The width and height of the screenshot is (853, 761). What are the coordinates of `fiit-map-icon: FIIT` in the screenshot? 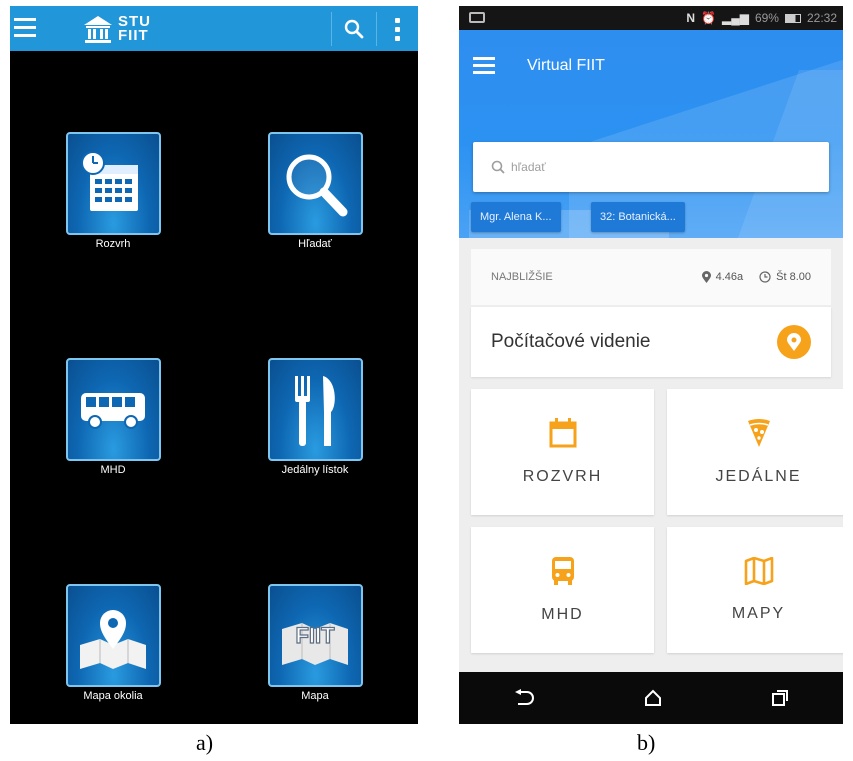 It's located at (315, 643).